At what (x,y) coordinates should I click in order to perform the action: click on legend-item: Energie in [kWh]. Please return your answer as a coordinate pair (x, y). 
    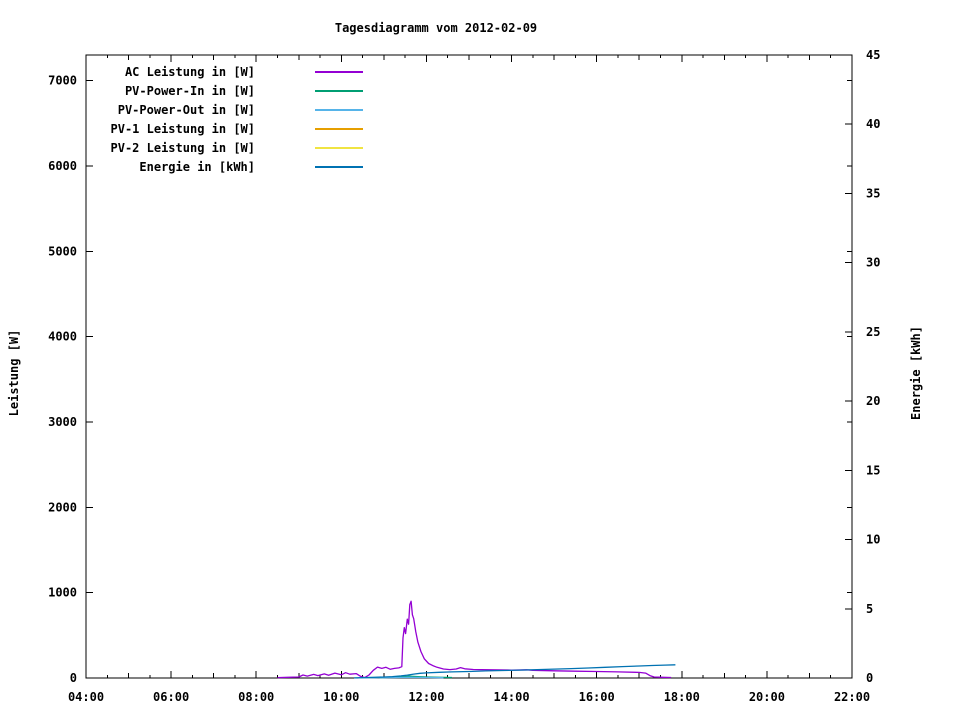
    Looking at the image, I should click on (224, 166).